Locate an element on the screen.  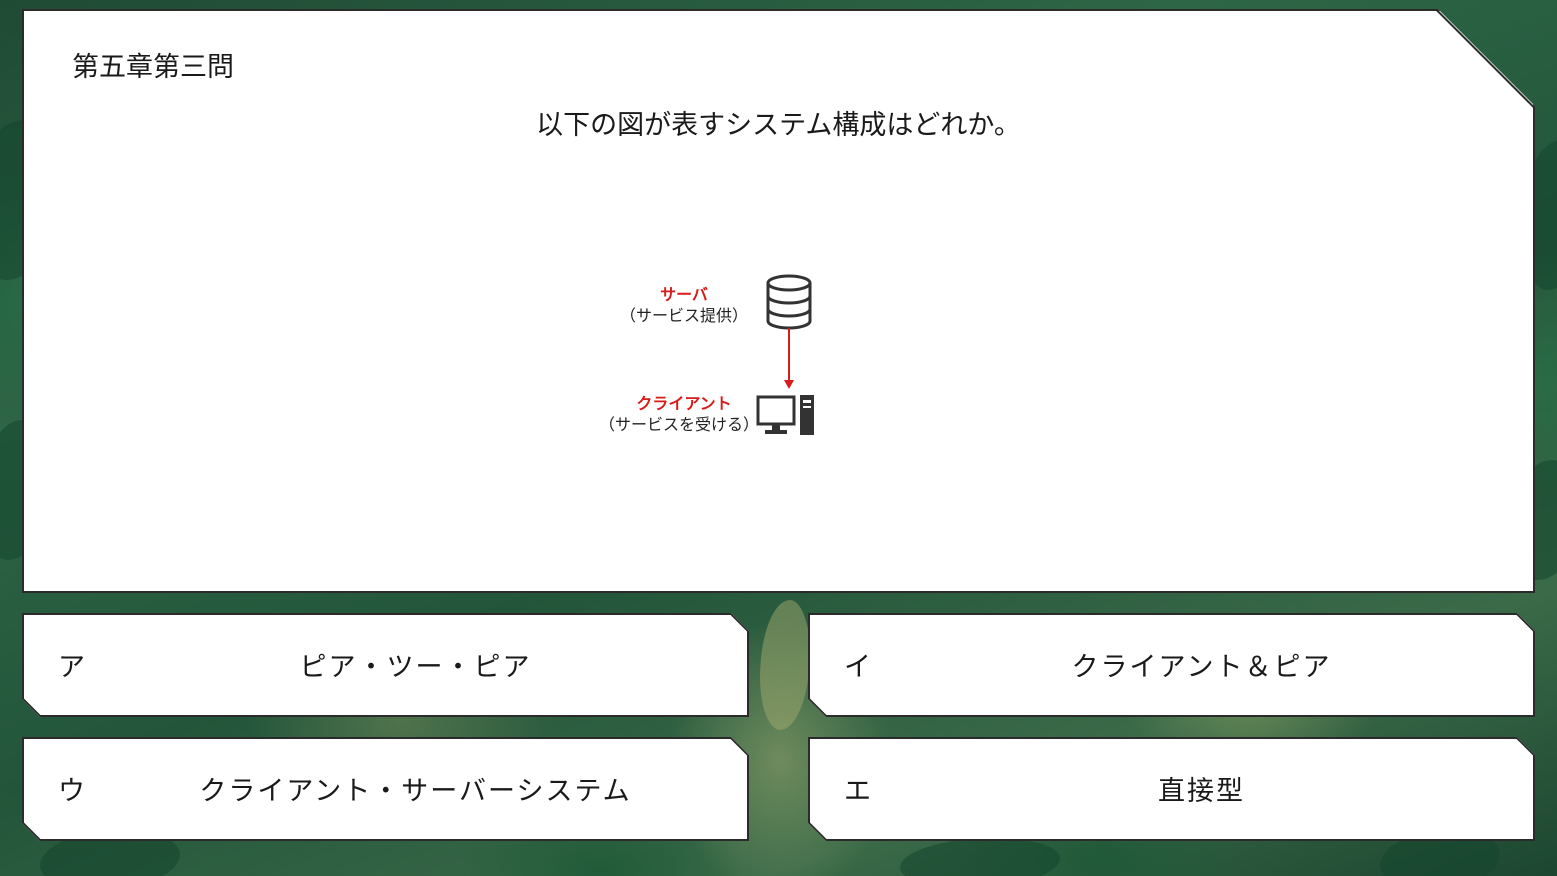
server-subtitle: （サービス提供） is located at coordinates (683, 315).